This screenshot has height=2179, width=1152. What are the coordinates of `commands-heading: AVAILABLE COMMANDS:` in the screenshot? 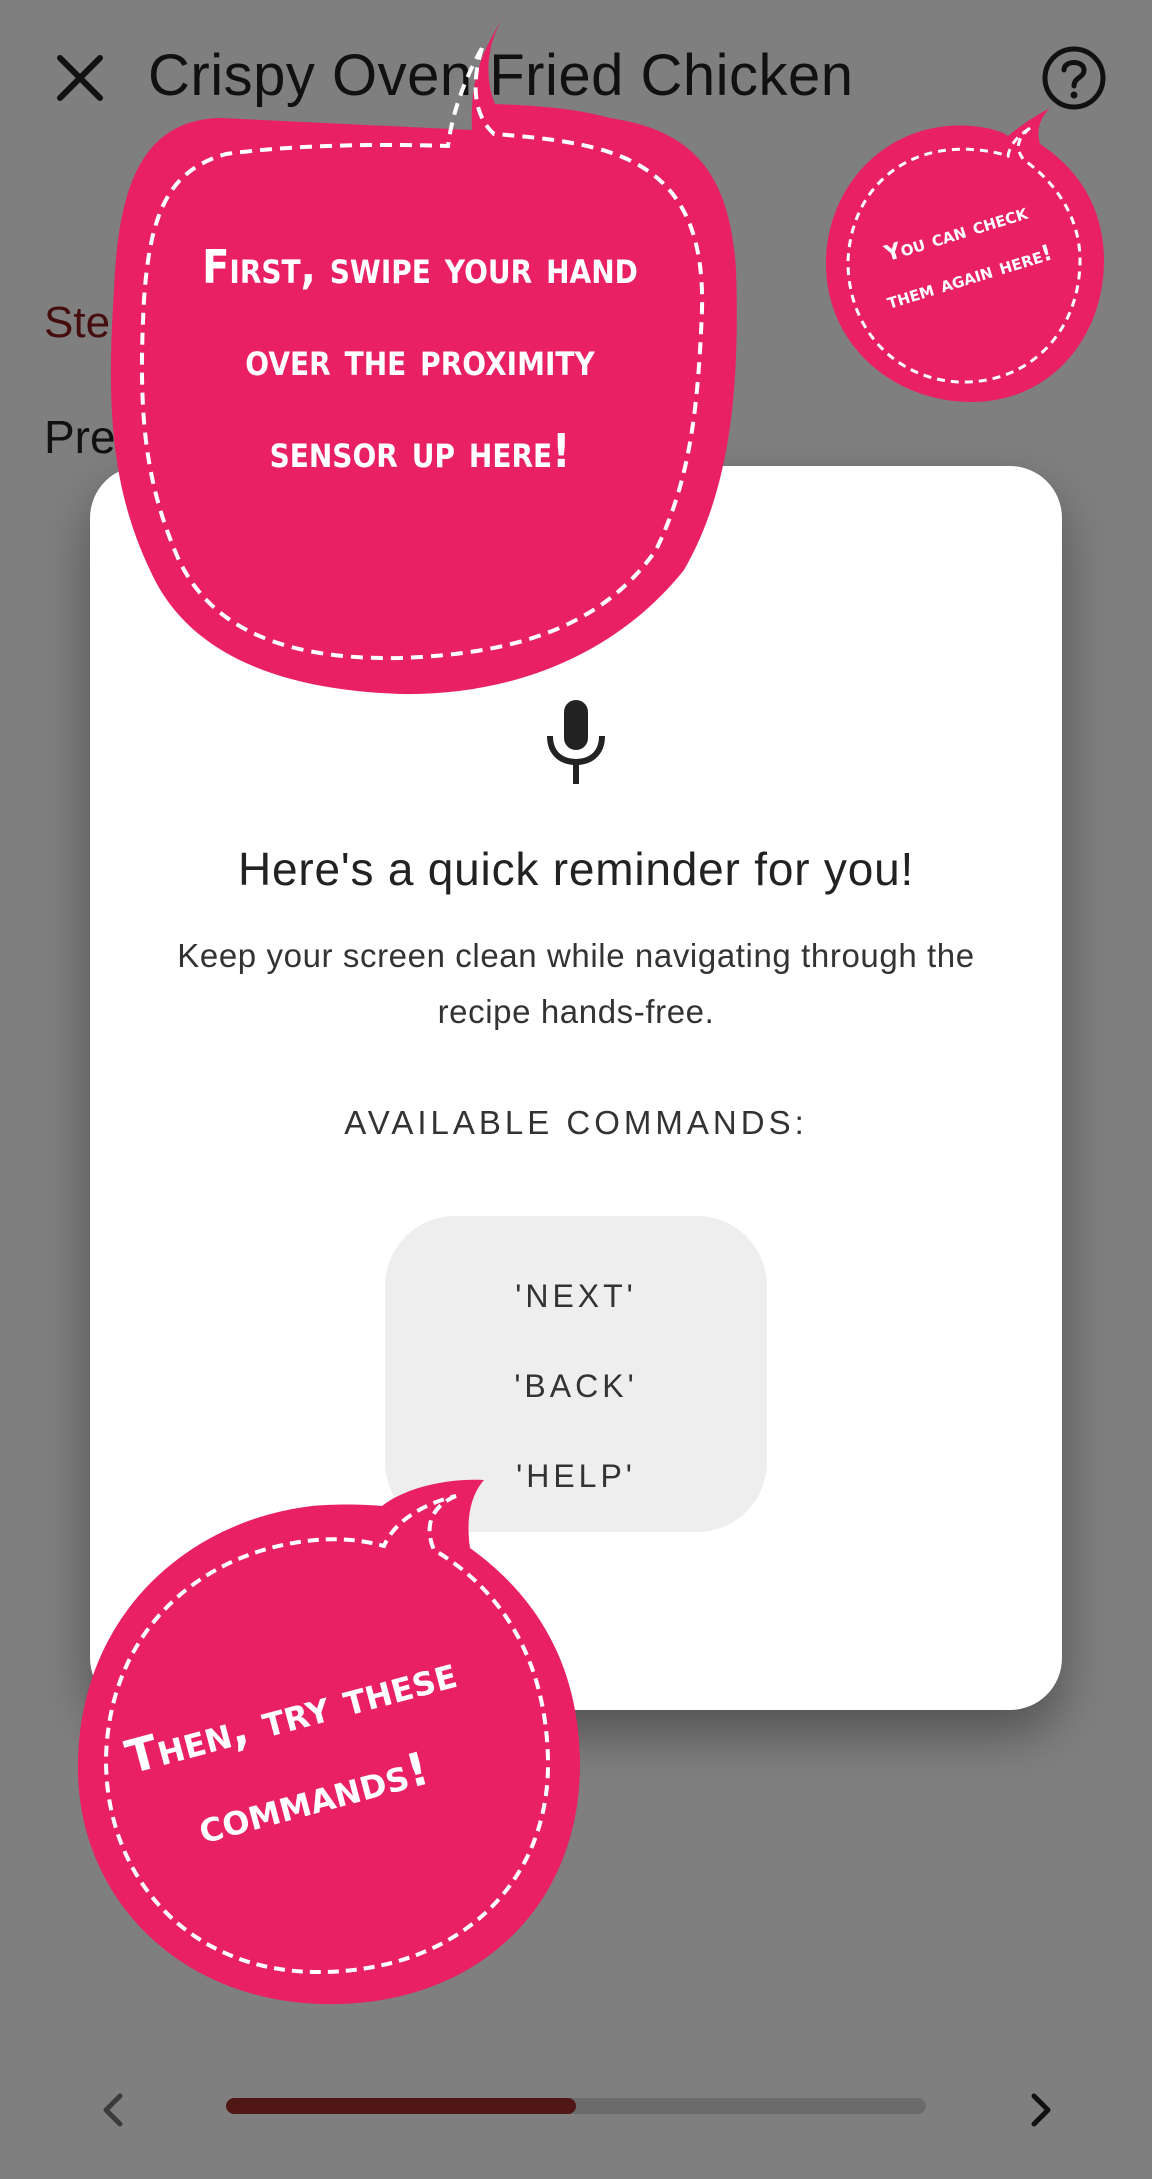 It's located at (576, 1122).